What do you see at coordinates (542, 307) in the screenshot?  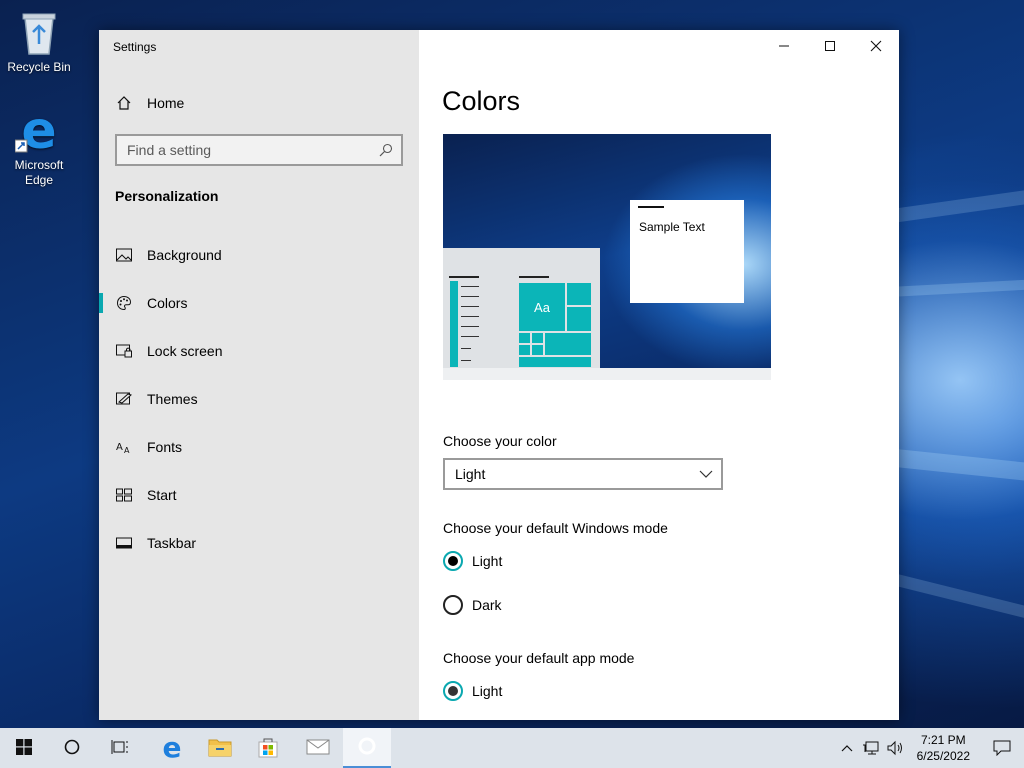 I see `preview-tile-text: Aa` at bounding box center [542, 307].